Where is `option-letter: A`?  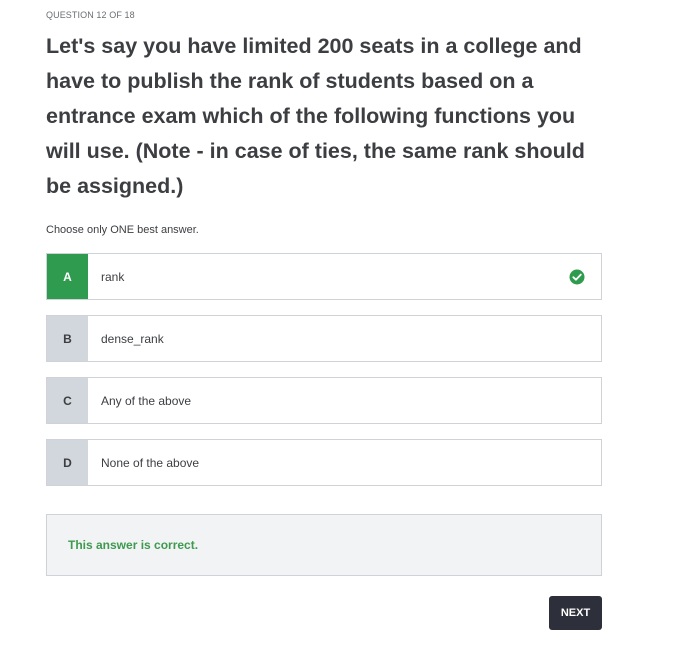
option-letter: A is located at coordinates (67, 276).